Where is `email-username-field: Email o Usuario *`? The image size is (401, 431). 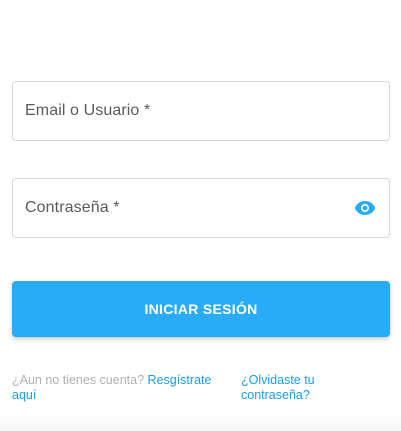 email-username-field: Email o Usuario * is located at coordinates (201, 111).